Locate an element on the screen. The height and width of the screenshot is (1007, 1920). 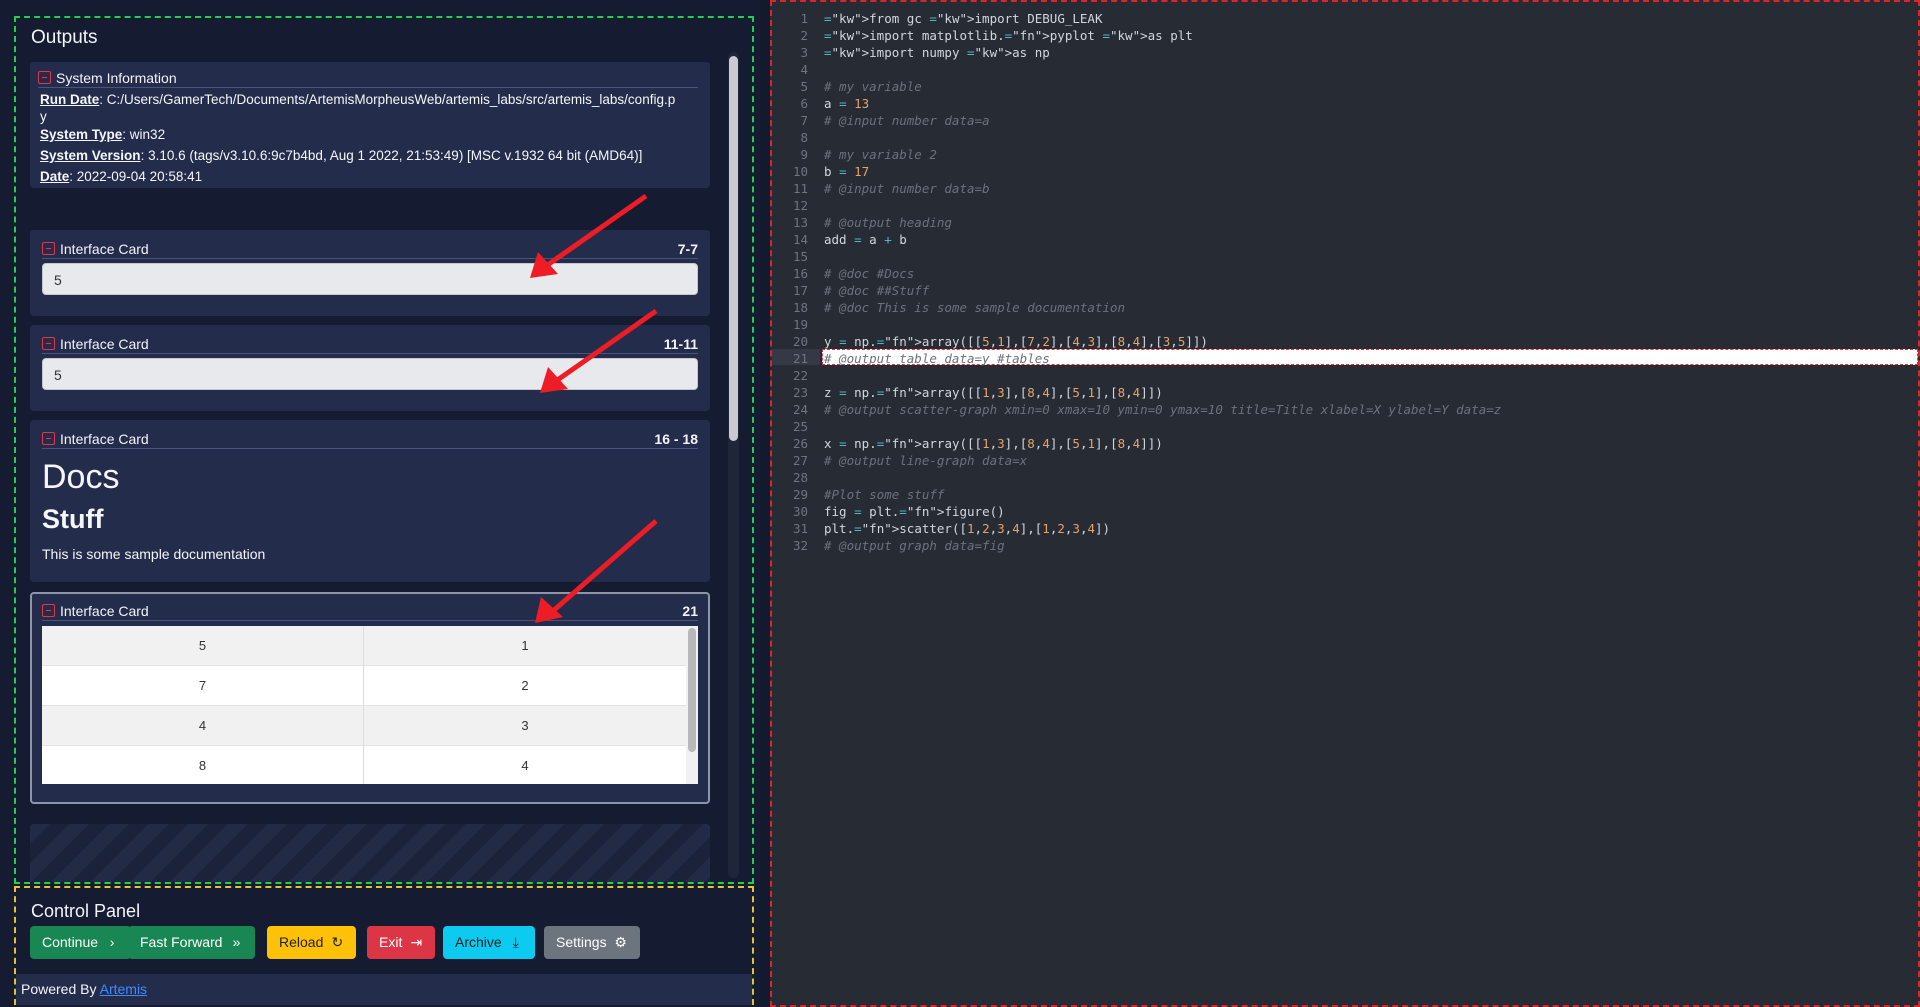
table-scrollbar is located at coordinates (692, 705).